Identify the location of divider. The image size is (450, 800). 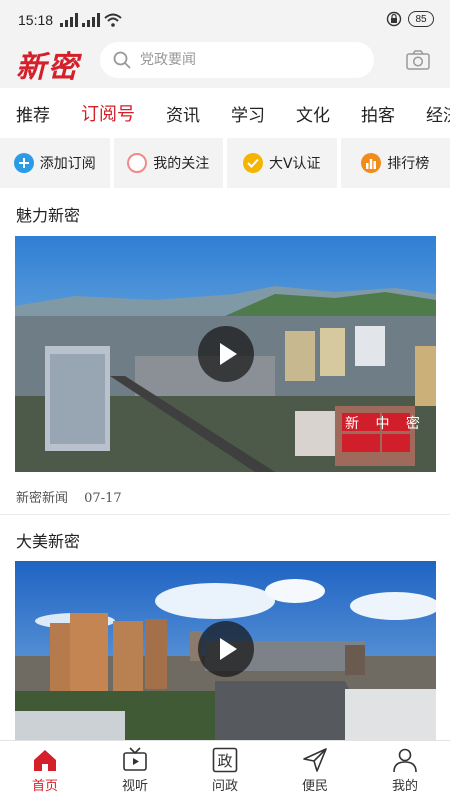
(225, 514).